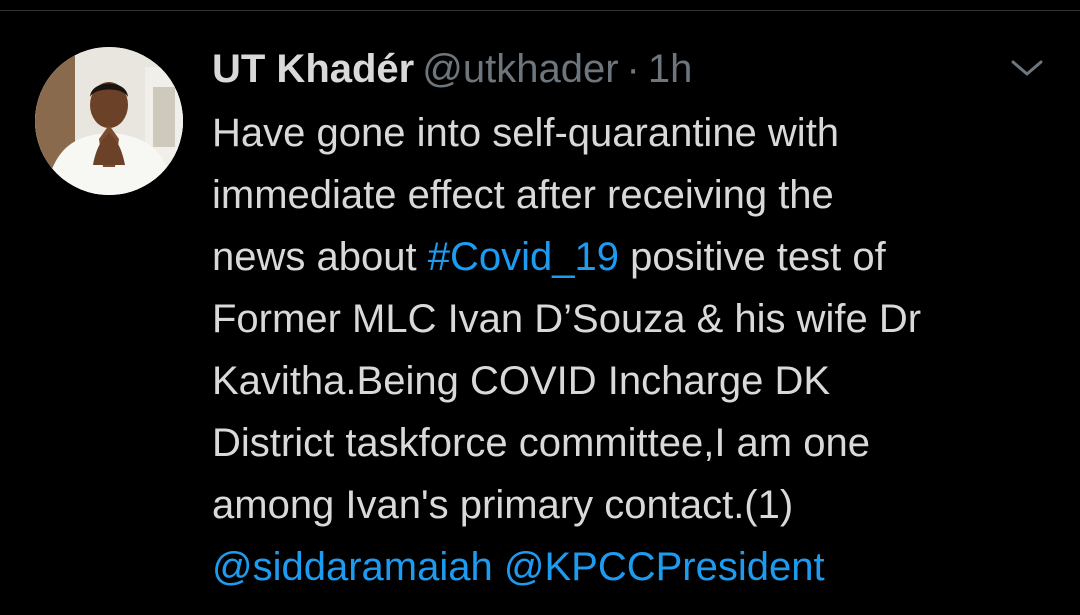 This screenshot has width=1080, height=615. I want to click on hashtag-link: #Covid_19, so click(523, 257).